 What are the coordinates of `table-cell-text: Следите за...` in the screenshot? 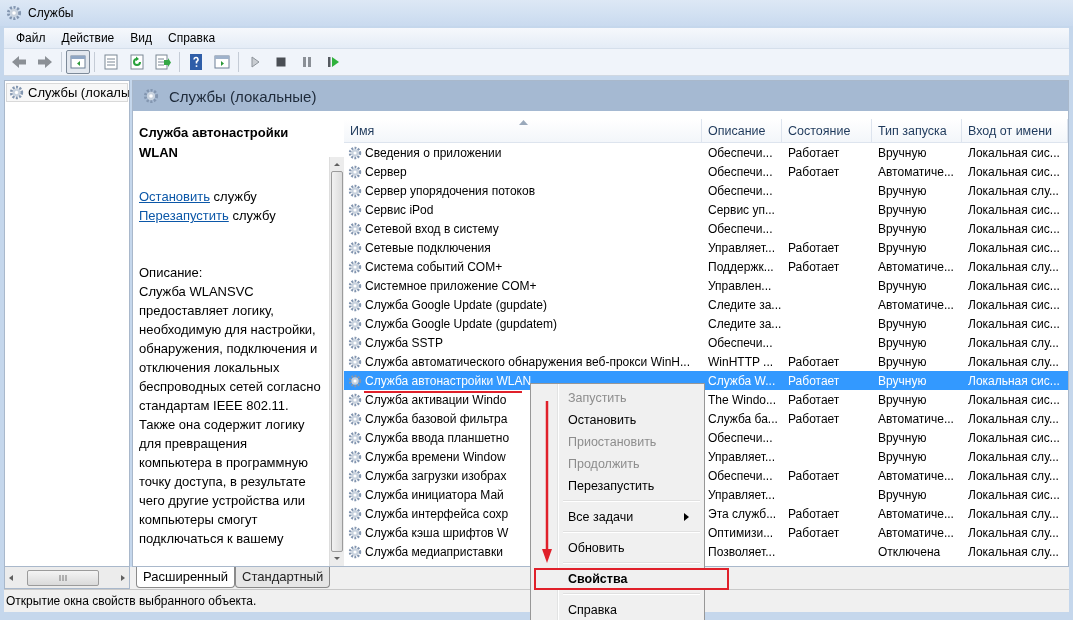 It's located at (744, 324).